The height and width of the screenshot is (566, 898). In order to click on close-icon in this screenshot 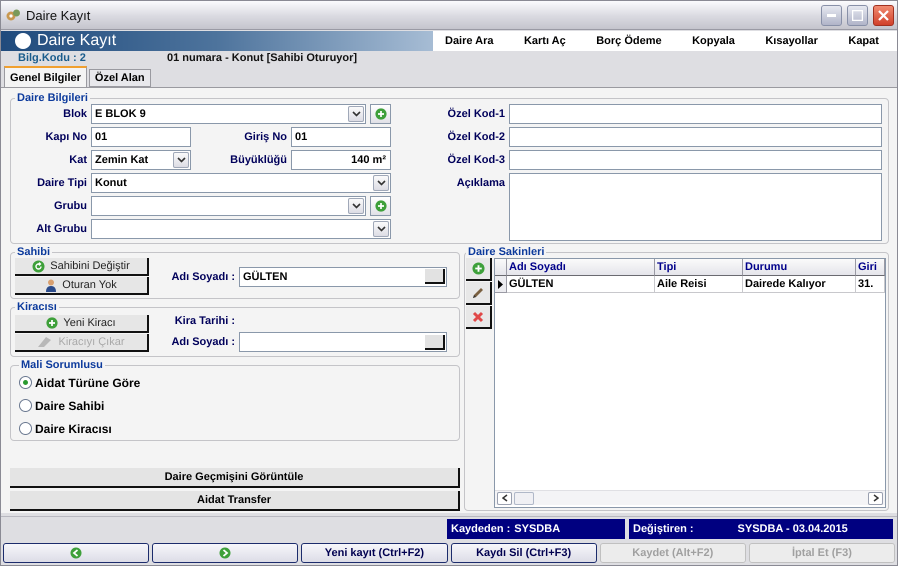, I will do `click(883, 15)`.